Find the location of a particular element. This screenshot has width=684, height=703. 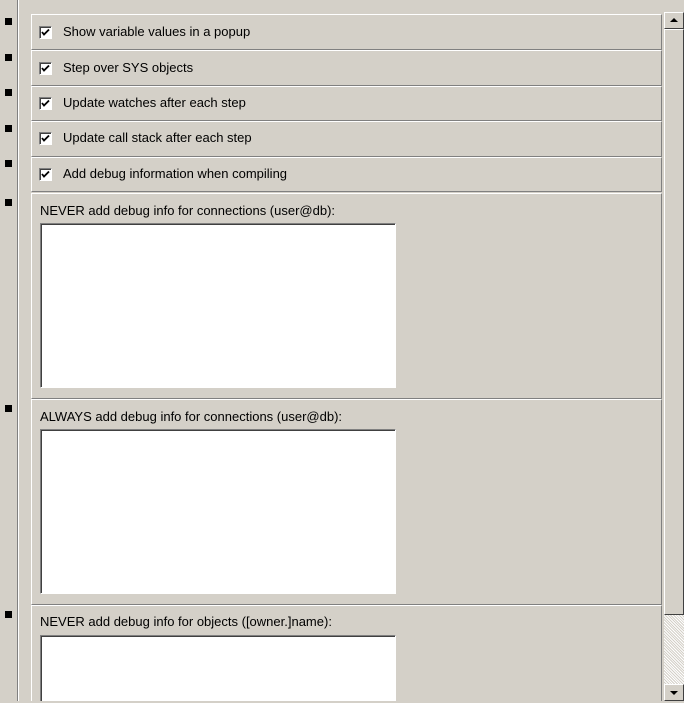

show-popup-label: Show variable values in a popup is located at coordinates (156, 31).